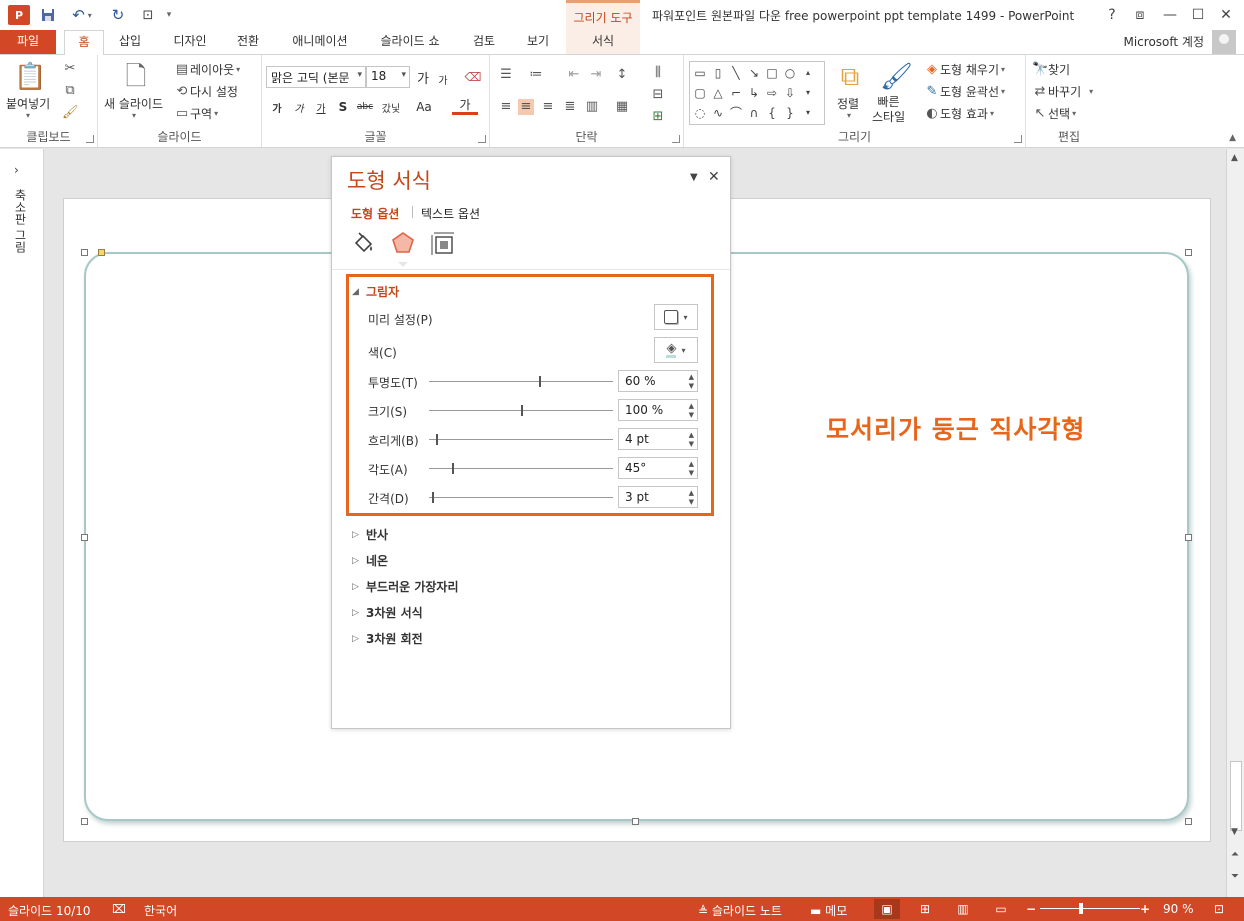 Image resolution: width=1244 pixels, height=921 pixels. What do you see at coordinates (574, 75) in the screenshot?
I see `decrease-indent-icon: ⇤` at bounding box center [574, 75].